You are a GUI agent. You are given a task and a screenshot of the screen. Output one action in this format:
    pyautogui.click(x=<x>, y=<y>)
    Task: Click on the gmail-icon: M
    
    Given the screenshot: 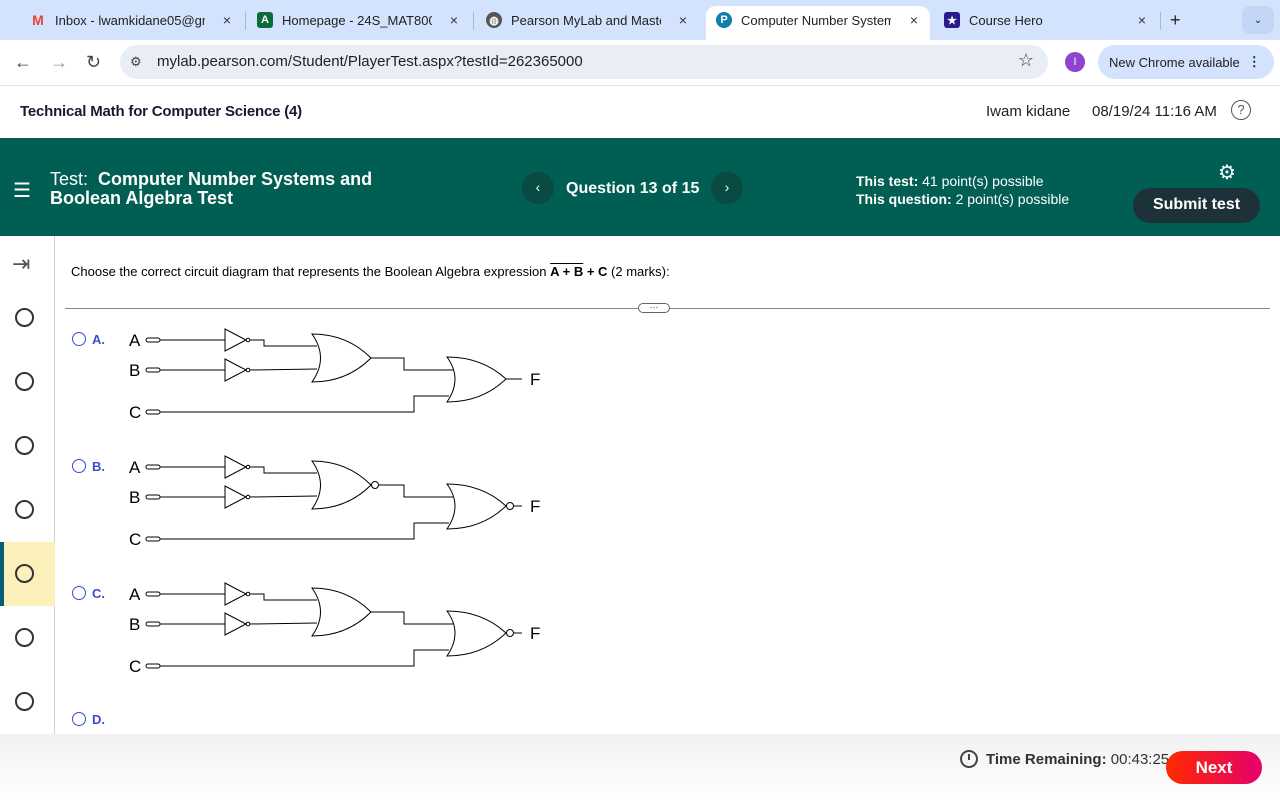 What is the action you would take?
    pyautogui.click(x=38, y=20)
    